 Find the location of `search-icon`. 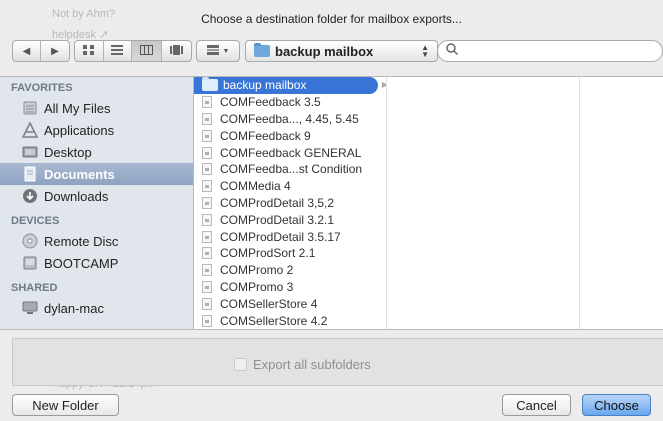

search-icon is located at coordinates (452, 51).